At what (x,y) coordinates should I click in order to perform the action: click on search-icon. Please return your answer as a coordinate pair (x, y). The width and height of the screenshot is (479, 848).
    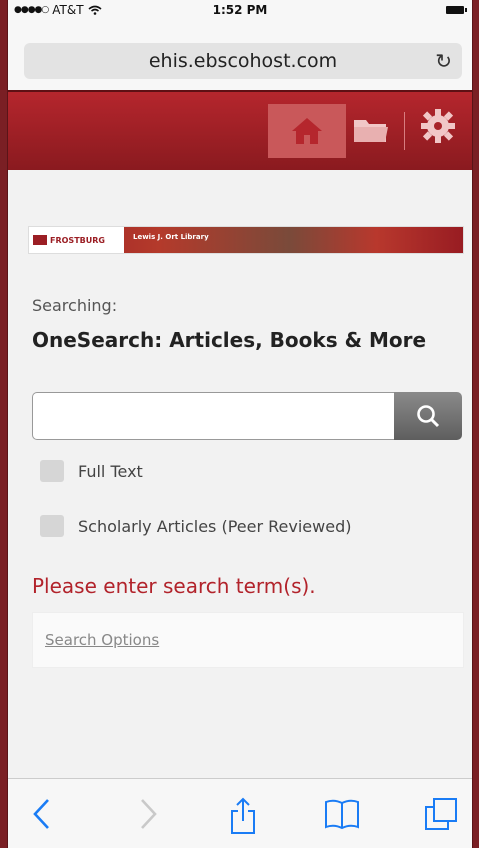
    Looking at the image, I should click on (428, 416).